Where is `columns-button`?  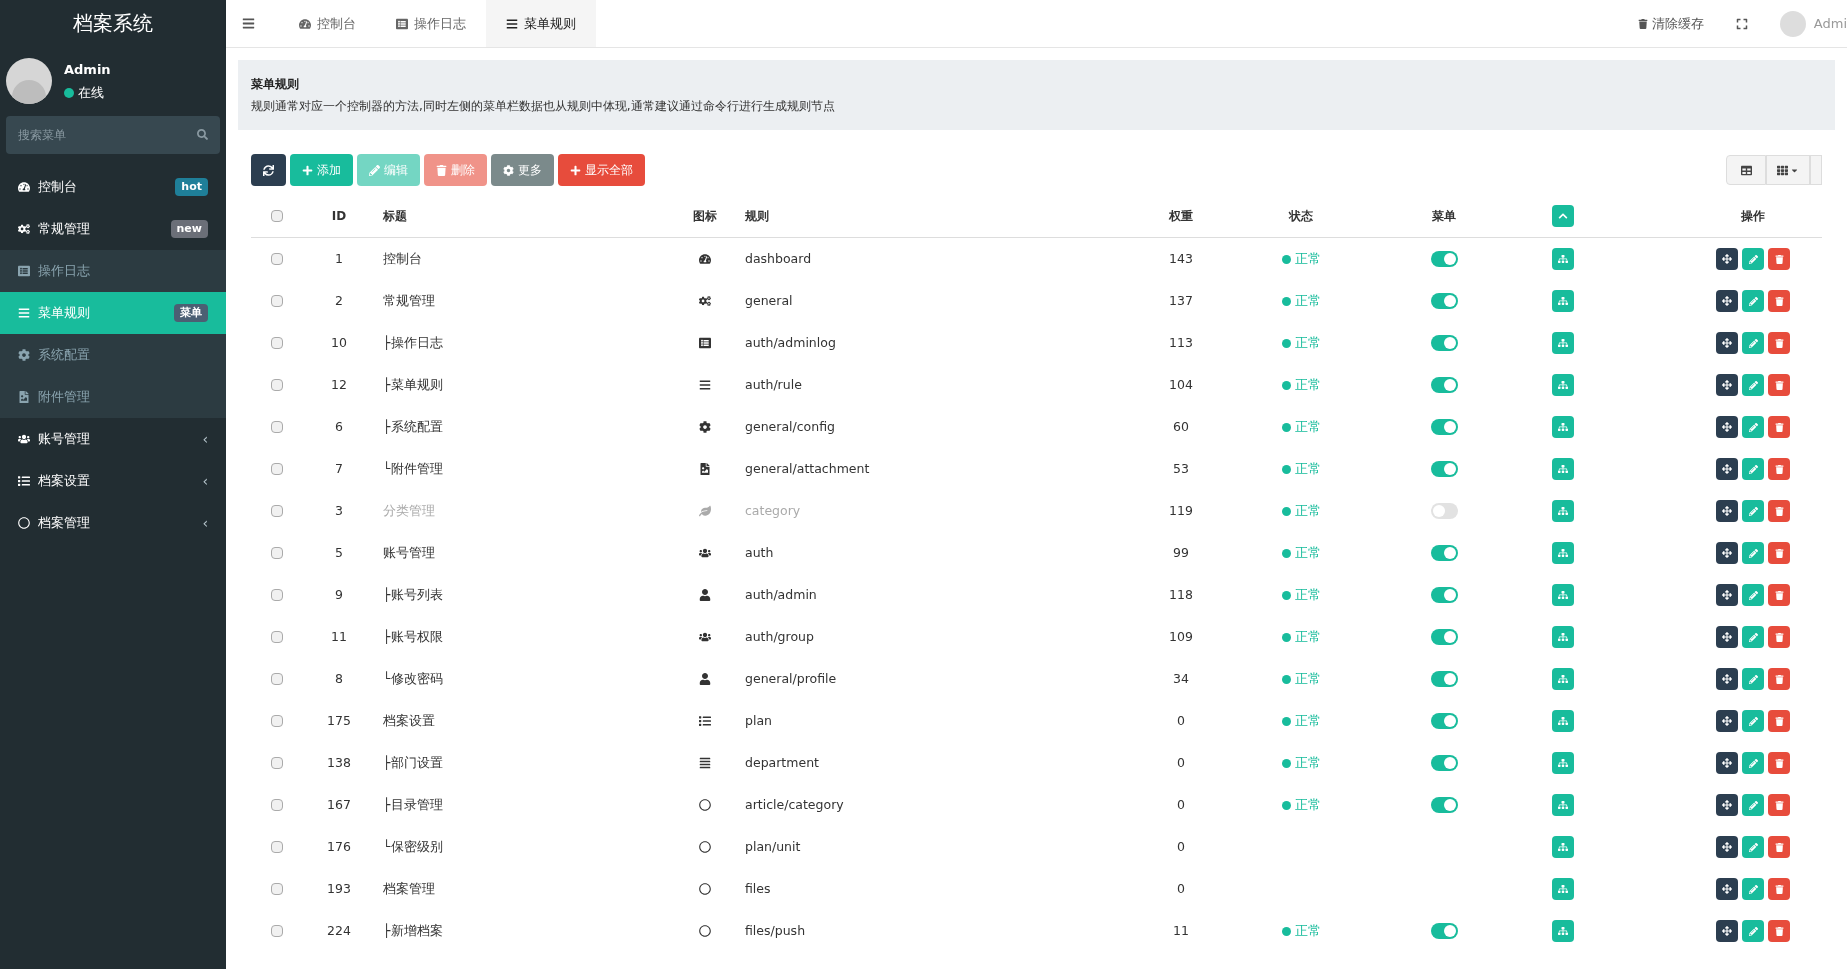
columns-button is located at coordinates (1788, 170).